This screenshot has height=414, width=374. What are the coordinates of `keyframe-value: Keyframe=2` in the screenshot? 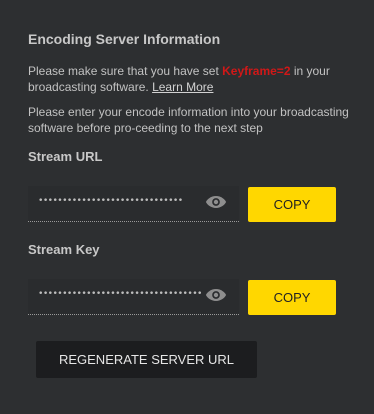 It's located at (256, 71).